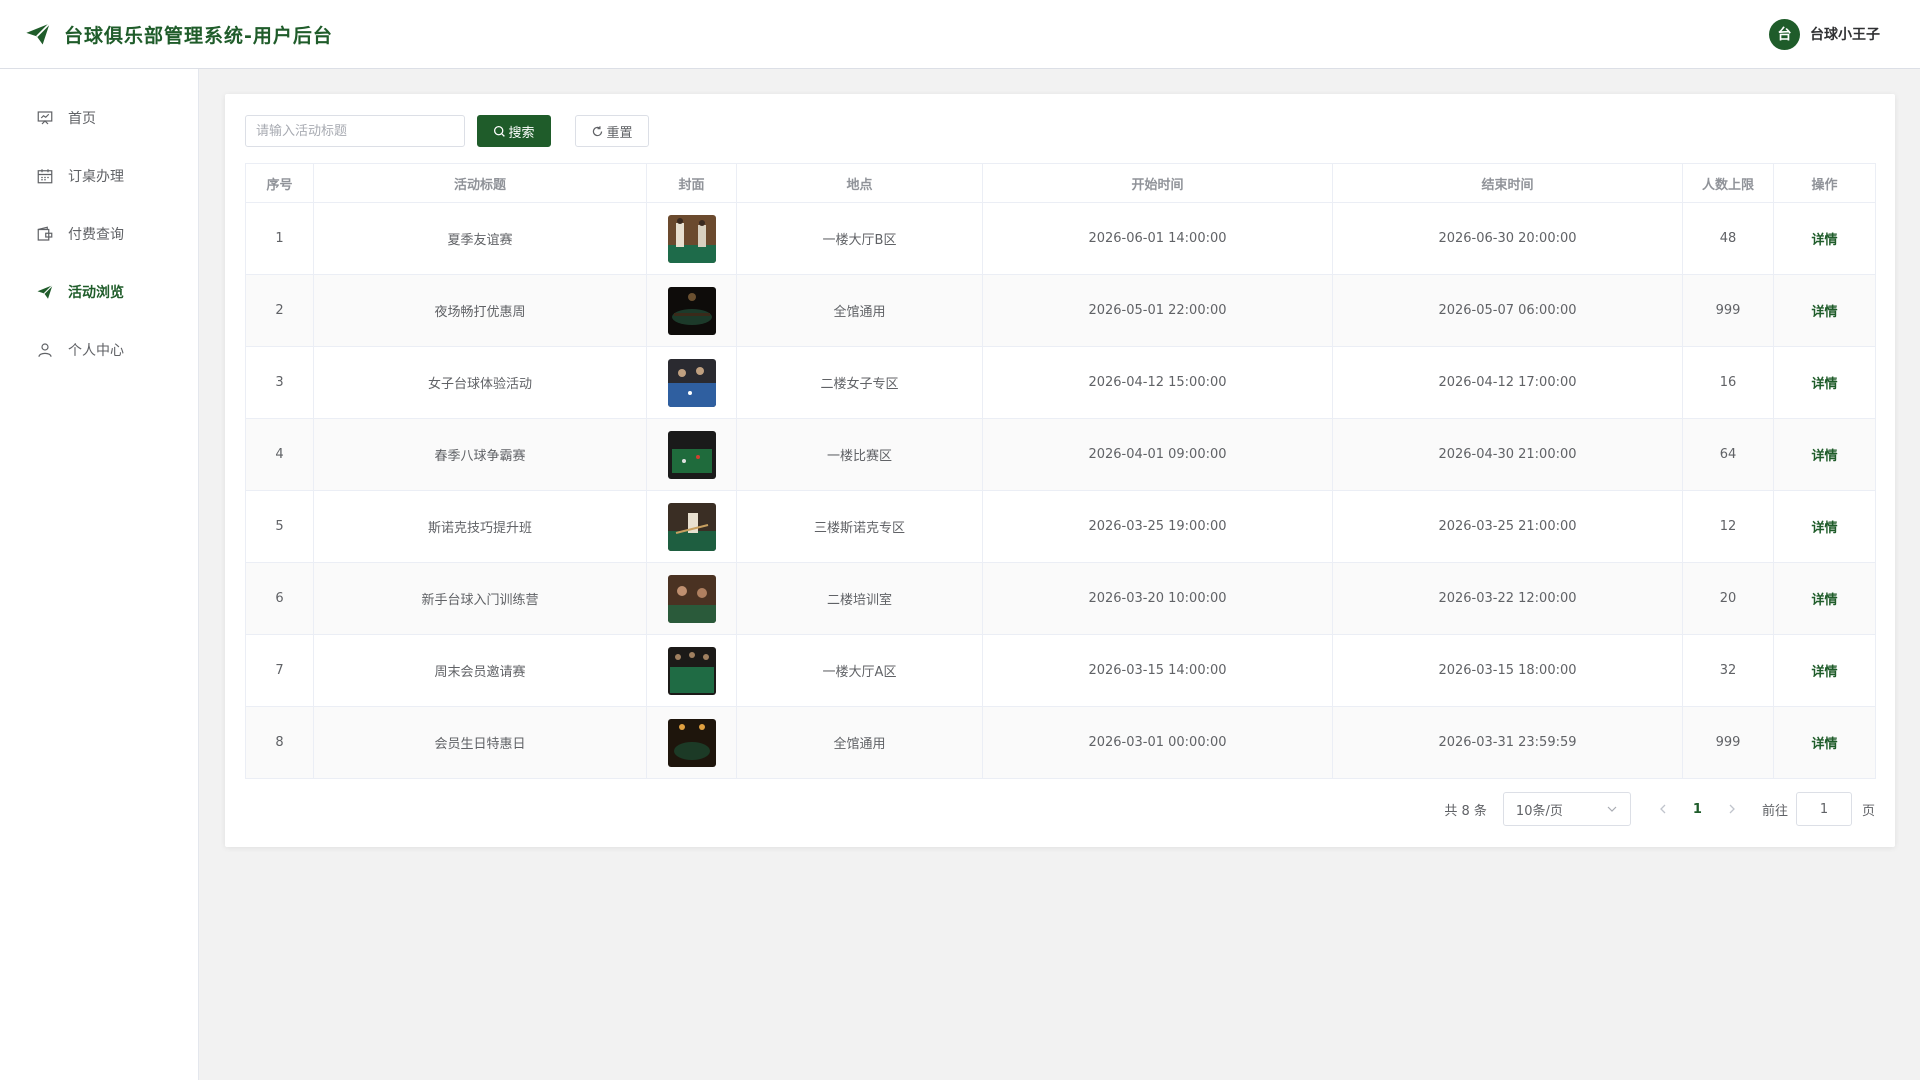 The image size is (1920, 1080). Describe the element at coordinates (1539, 811) in the screenshot. I see `page-size-value: 10条/页` at that location.